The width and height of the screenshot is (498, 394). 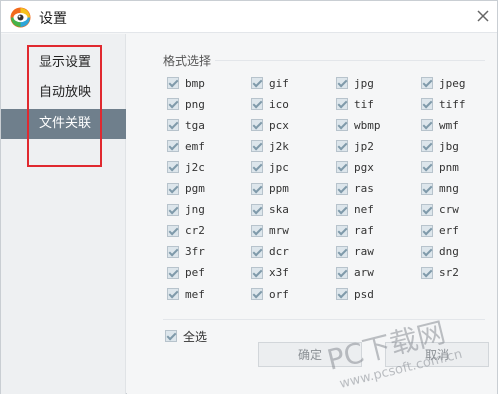 I want to click on format-label: jpg, so click(x=364, y=83).